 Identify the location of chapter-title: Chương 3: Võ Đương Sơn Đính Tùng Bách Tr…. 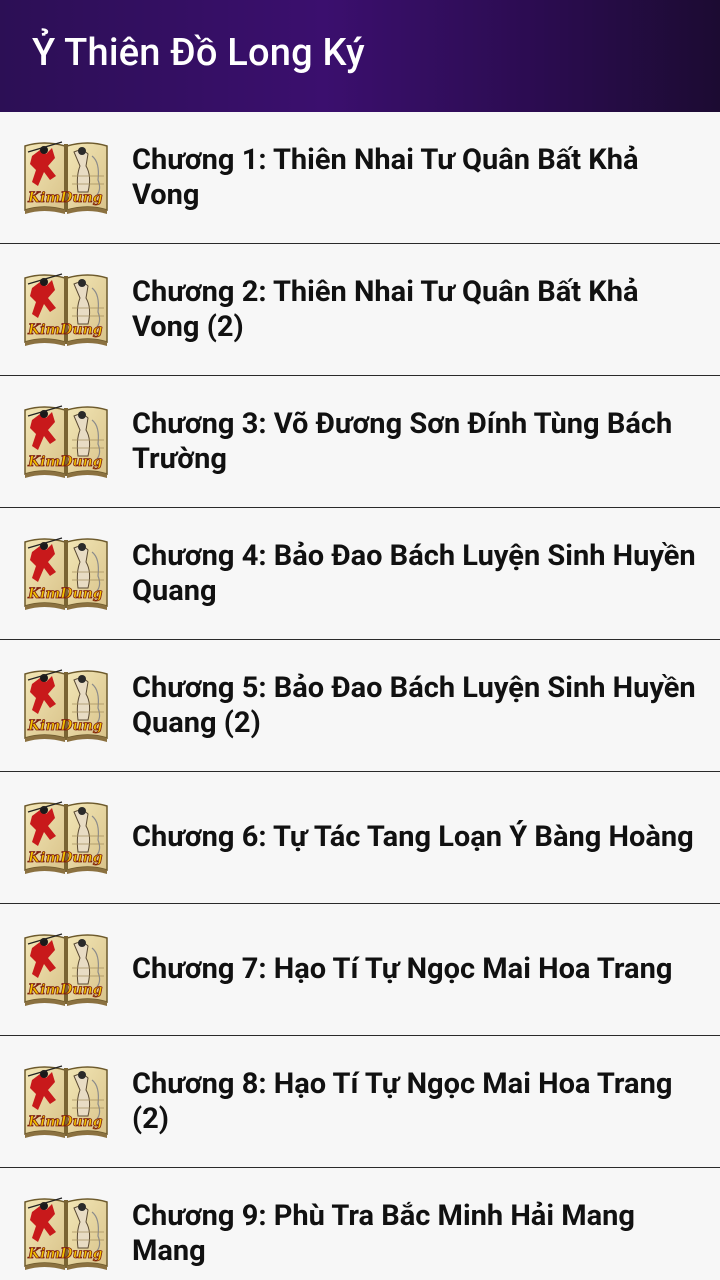
(402, 441).